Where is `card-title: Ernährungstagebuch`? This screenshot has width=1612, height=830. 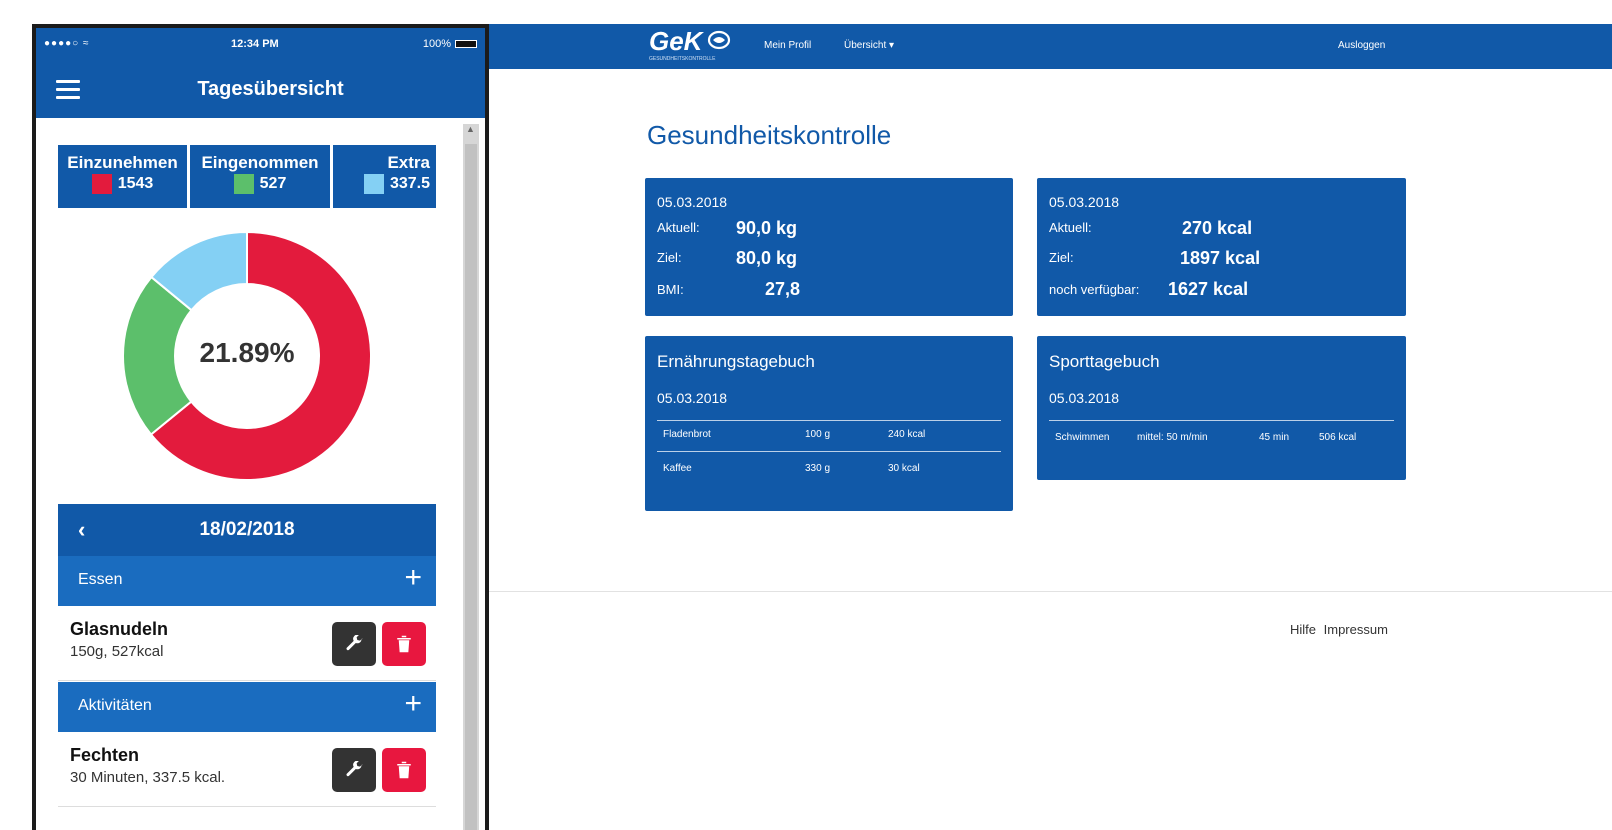
card-title: Ernährungstagebuch is located at coordinates (736, 361).